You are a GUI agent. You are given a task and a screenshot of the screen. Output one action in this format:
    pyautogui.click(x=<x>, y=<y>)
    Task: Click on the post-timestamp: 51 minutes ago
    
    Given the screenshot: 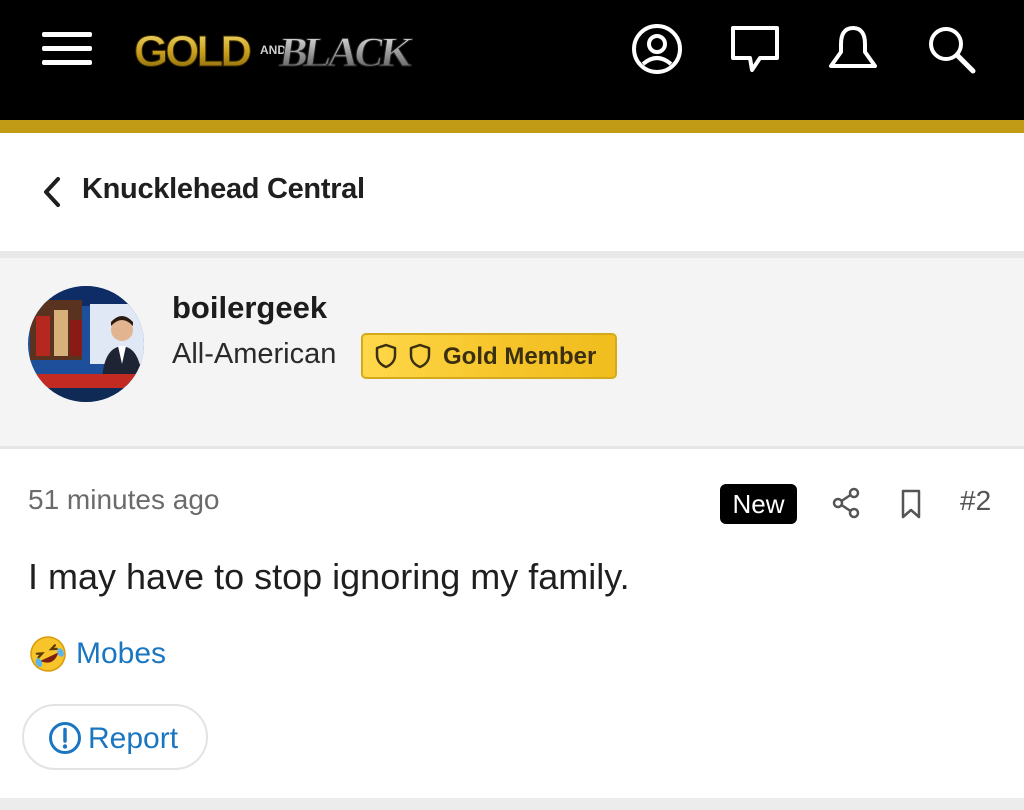 What is the action you would take?
    pyautogui.click(x=123, y=500)
    